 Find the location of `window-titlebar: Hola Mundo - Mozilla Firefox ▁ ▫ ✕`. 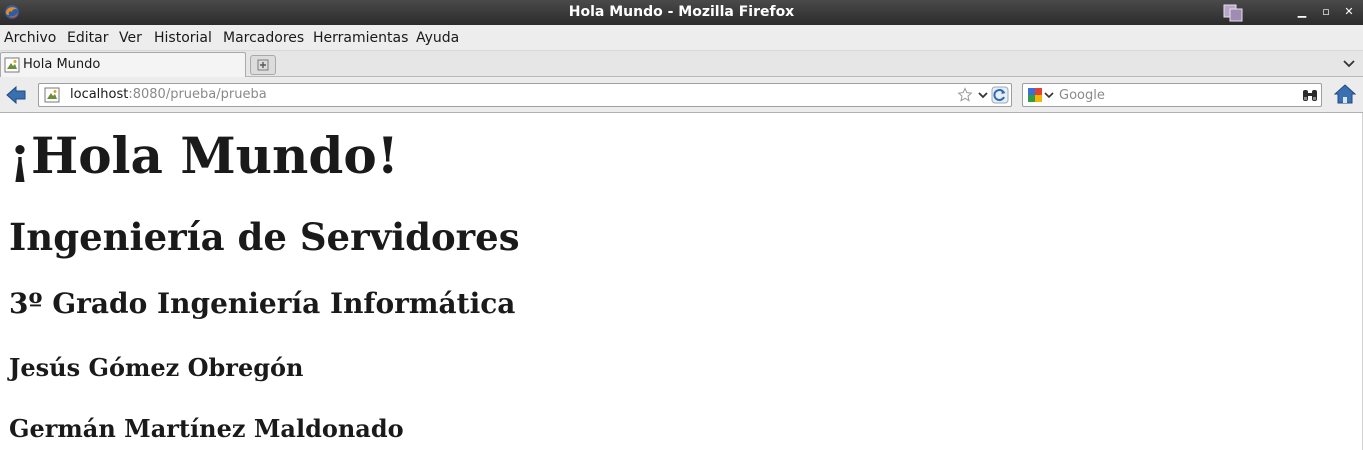

window-titlebar: Hola Mundo - Mozilla Firefox ▁ ▫ ✕ is located at coordinates (681, 12).